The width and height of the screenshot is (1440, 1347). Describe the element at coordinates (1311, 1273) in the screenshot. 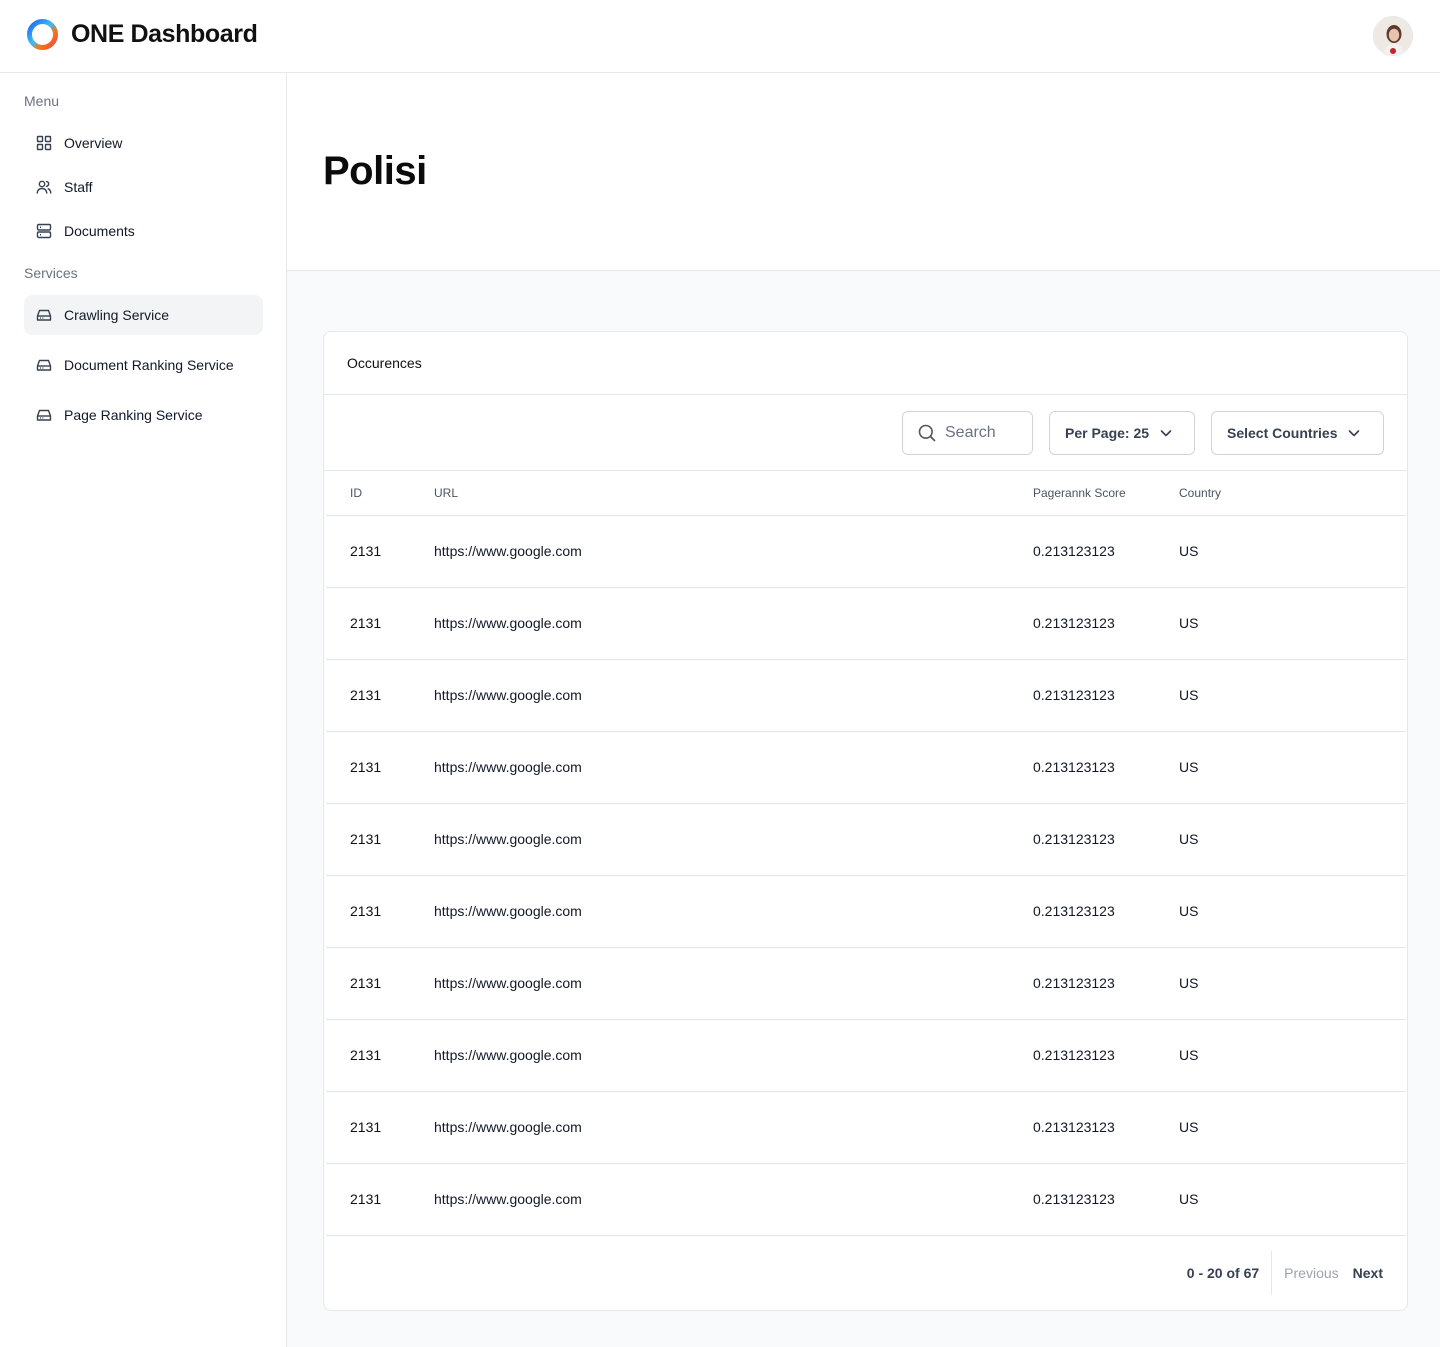

I see `previous-button: Previous` at that location.